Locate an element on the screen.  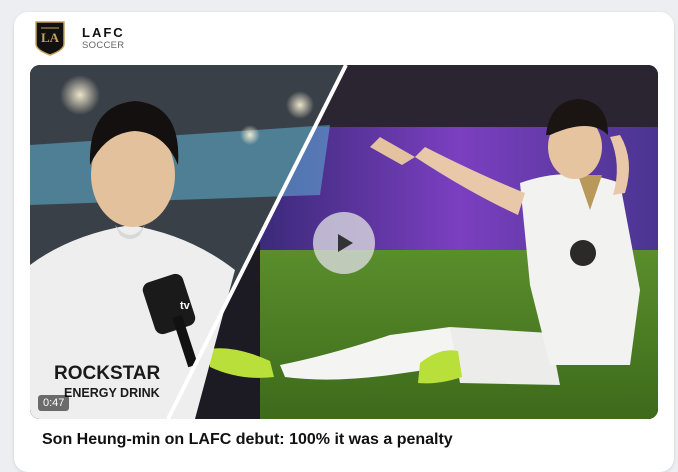
sponsor-line1: ROCKSTAR is located at coordinates (107, 373).